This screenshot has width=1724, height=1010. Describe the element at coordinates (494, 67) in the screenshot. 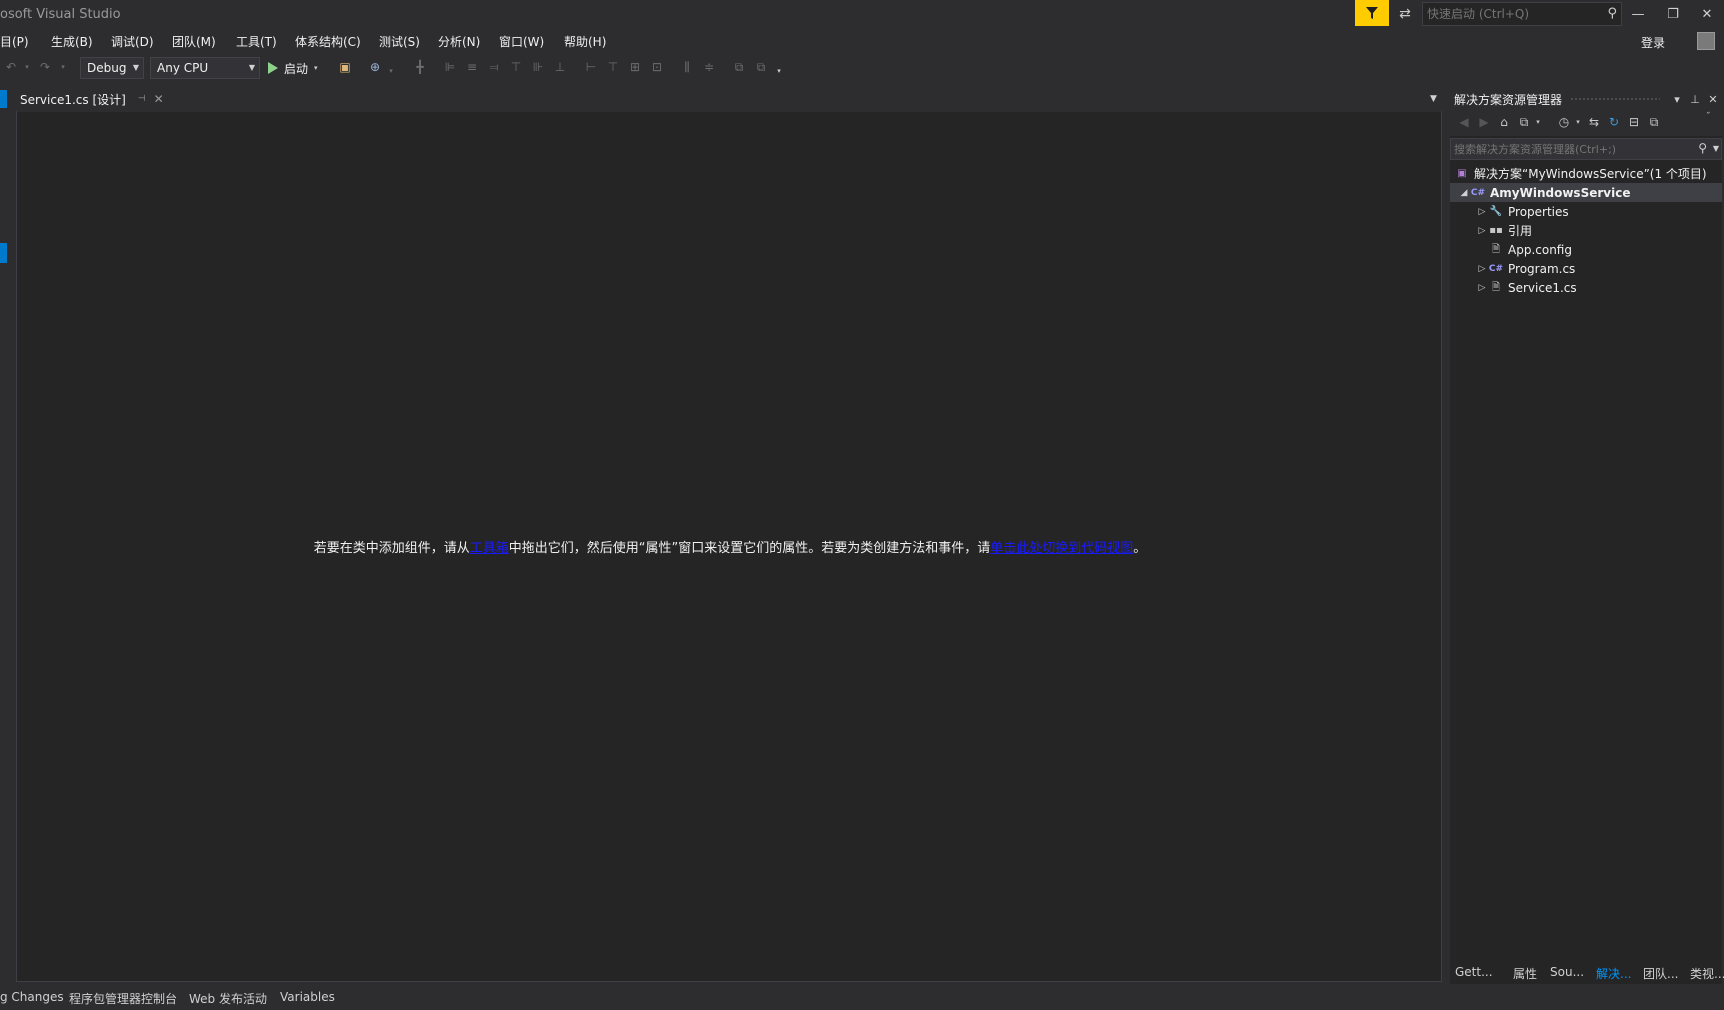

I see `align-rights-icon: ⫤` at that location.